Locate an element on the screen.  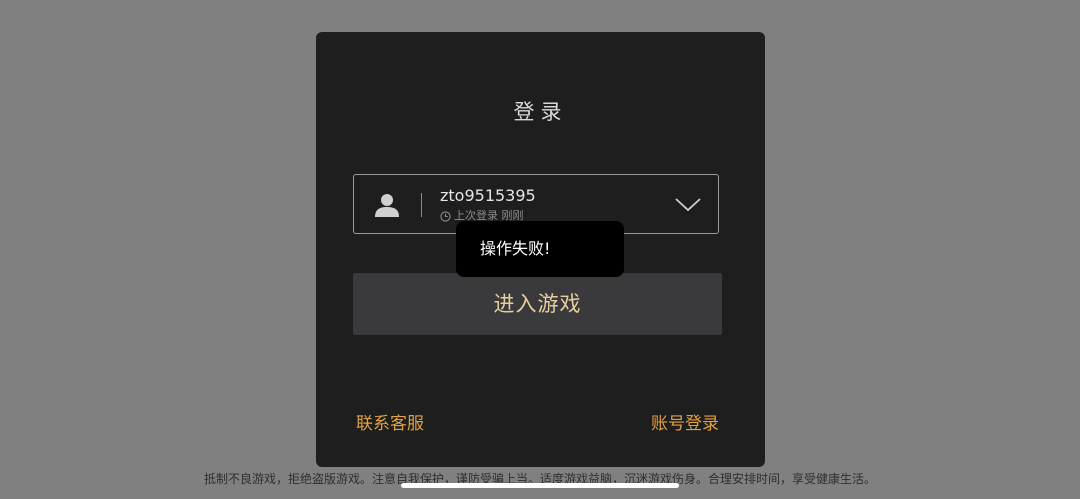
divider is located at coordinates (421, 205).